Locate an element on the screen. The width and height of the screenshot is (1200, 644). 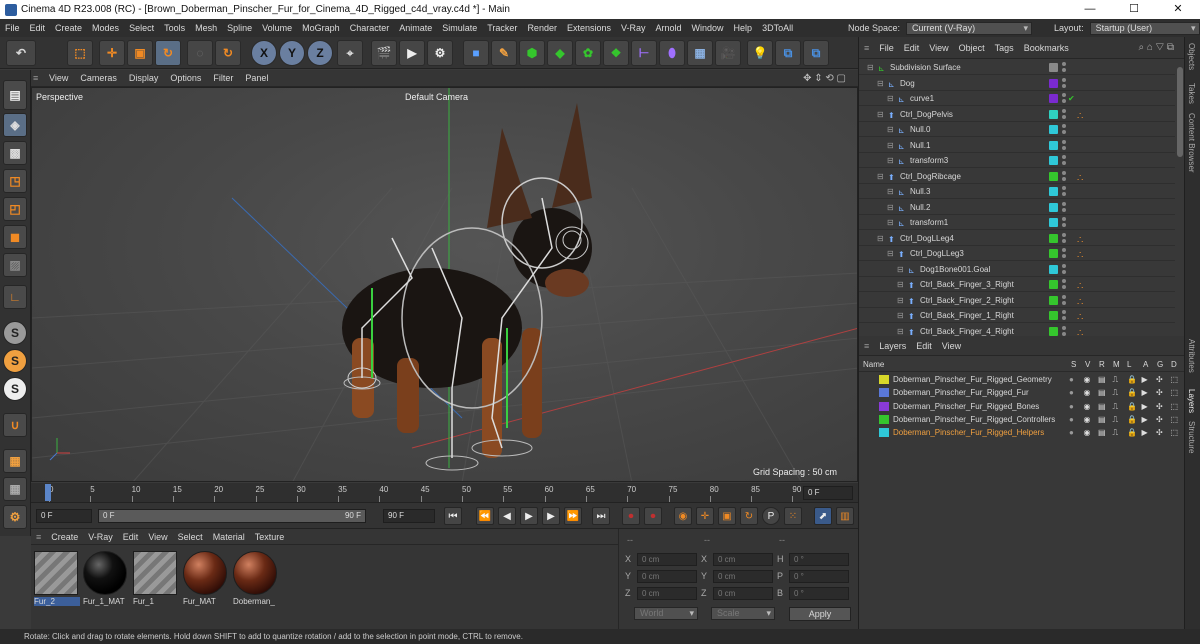
tab-takes: Takes is located at coordinates (1191, 93).